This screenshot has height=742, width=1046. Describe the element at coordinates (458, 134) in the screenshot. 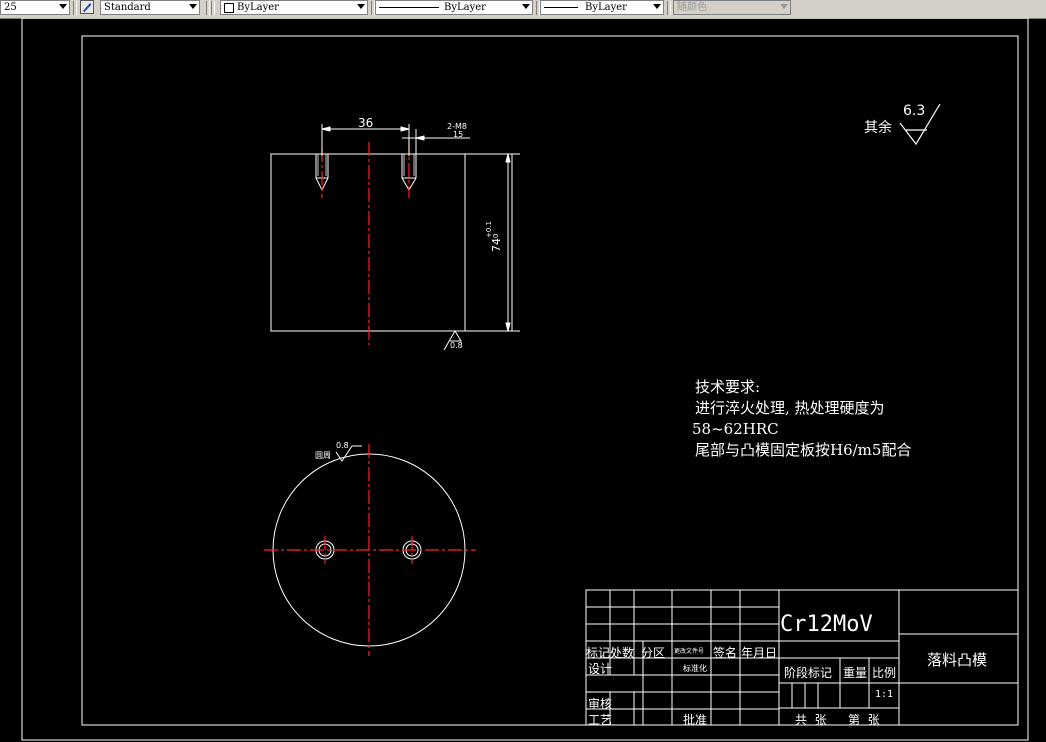

I see `dimension-thread-depth: 15` at that location.